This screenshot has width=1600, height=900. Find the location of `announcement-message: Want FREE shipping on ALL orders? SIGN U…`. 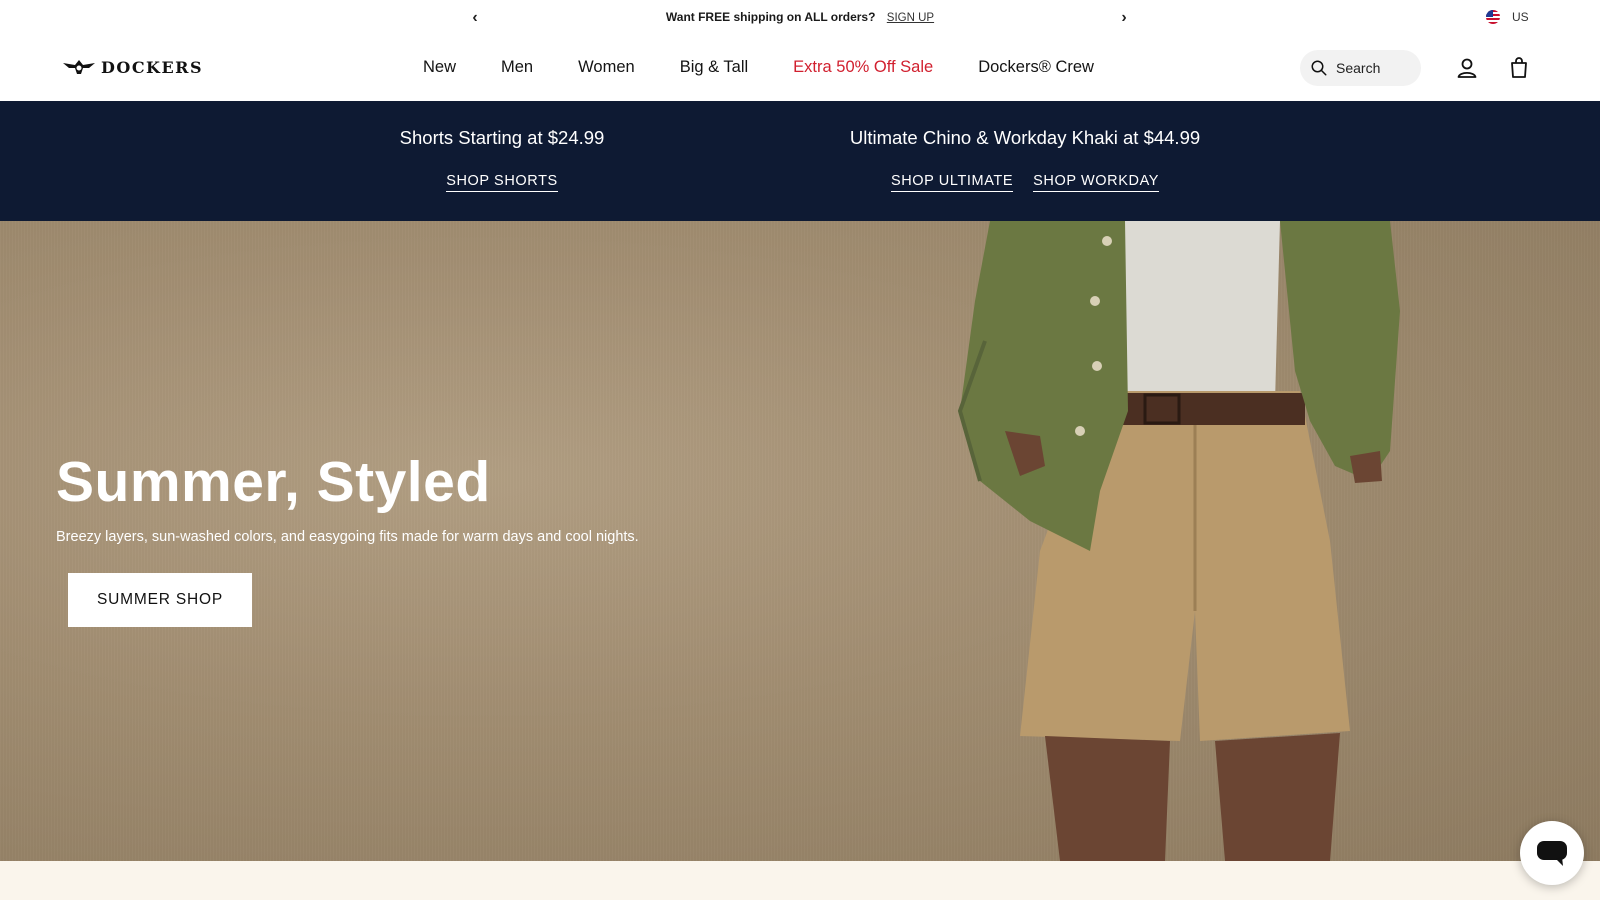

announcement-message: Want FREE shipping on ALL orders? SIGN U… is located at coordinates (800, 17).